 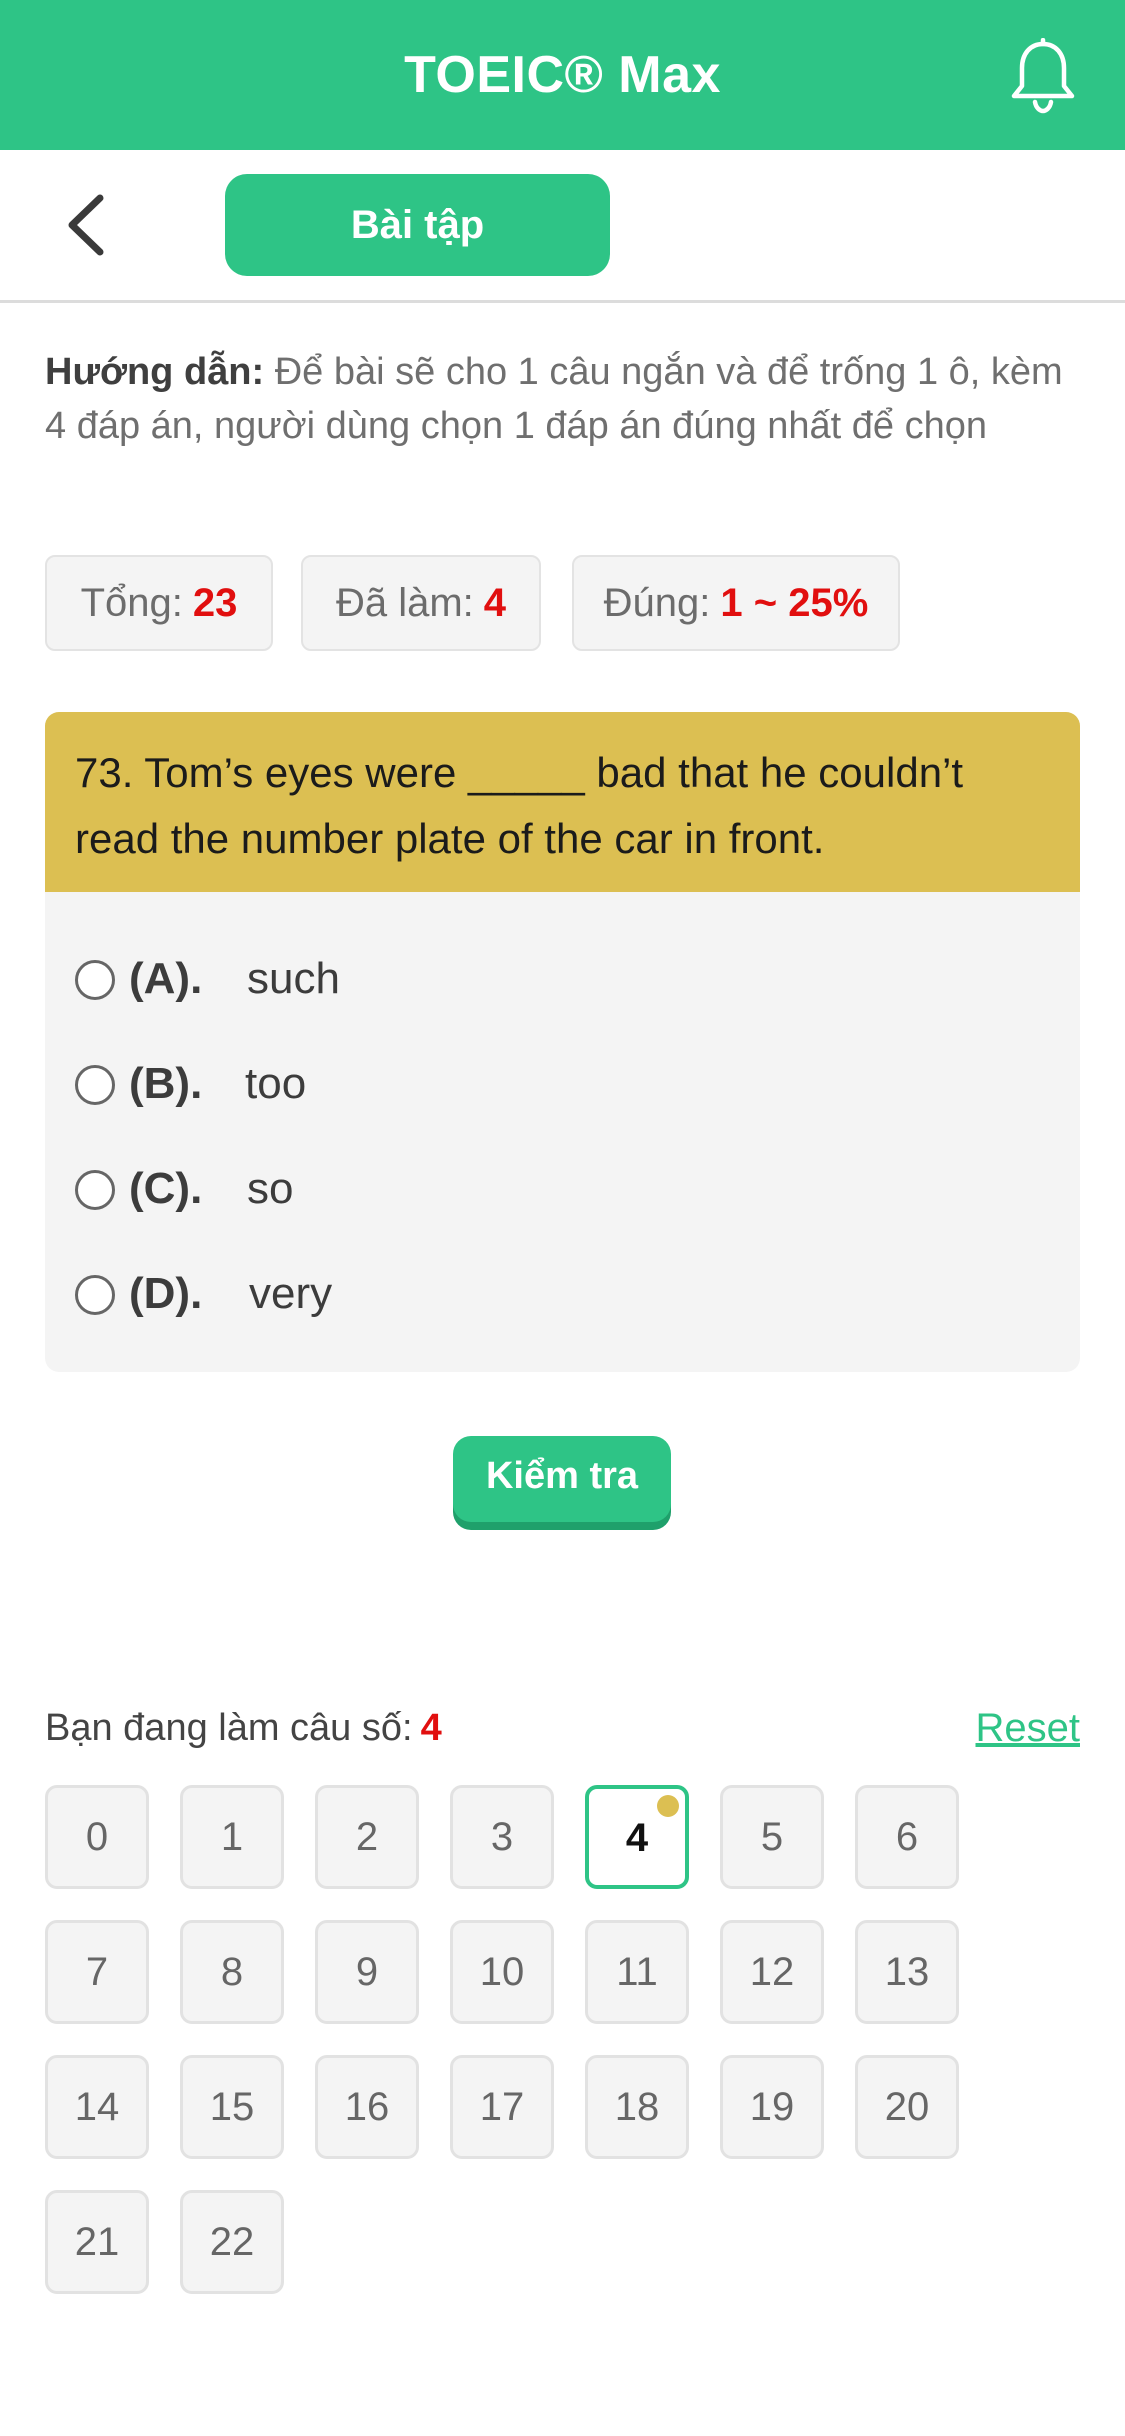 What do you see at coordinates (293, 978) in the screenshot?
I see `option-text: such` at bounding box center [293, 978].